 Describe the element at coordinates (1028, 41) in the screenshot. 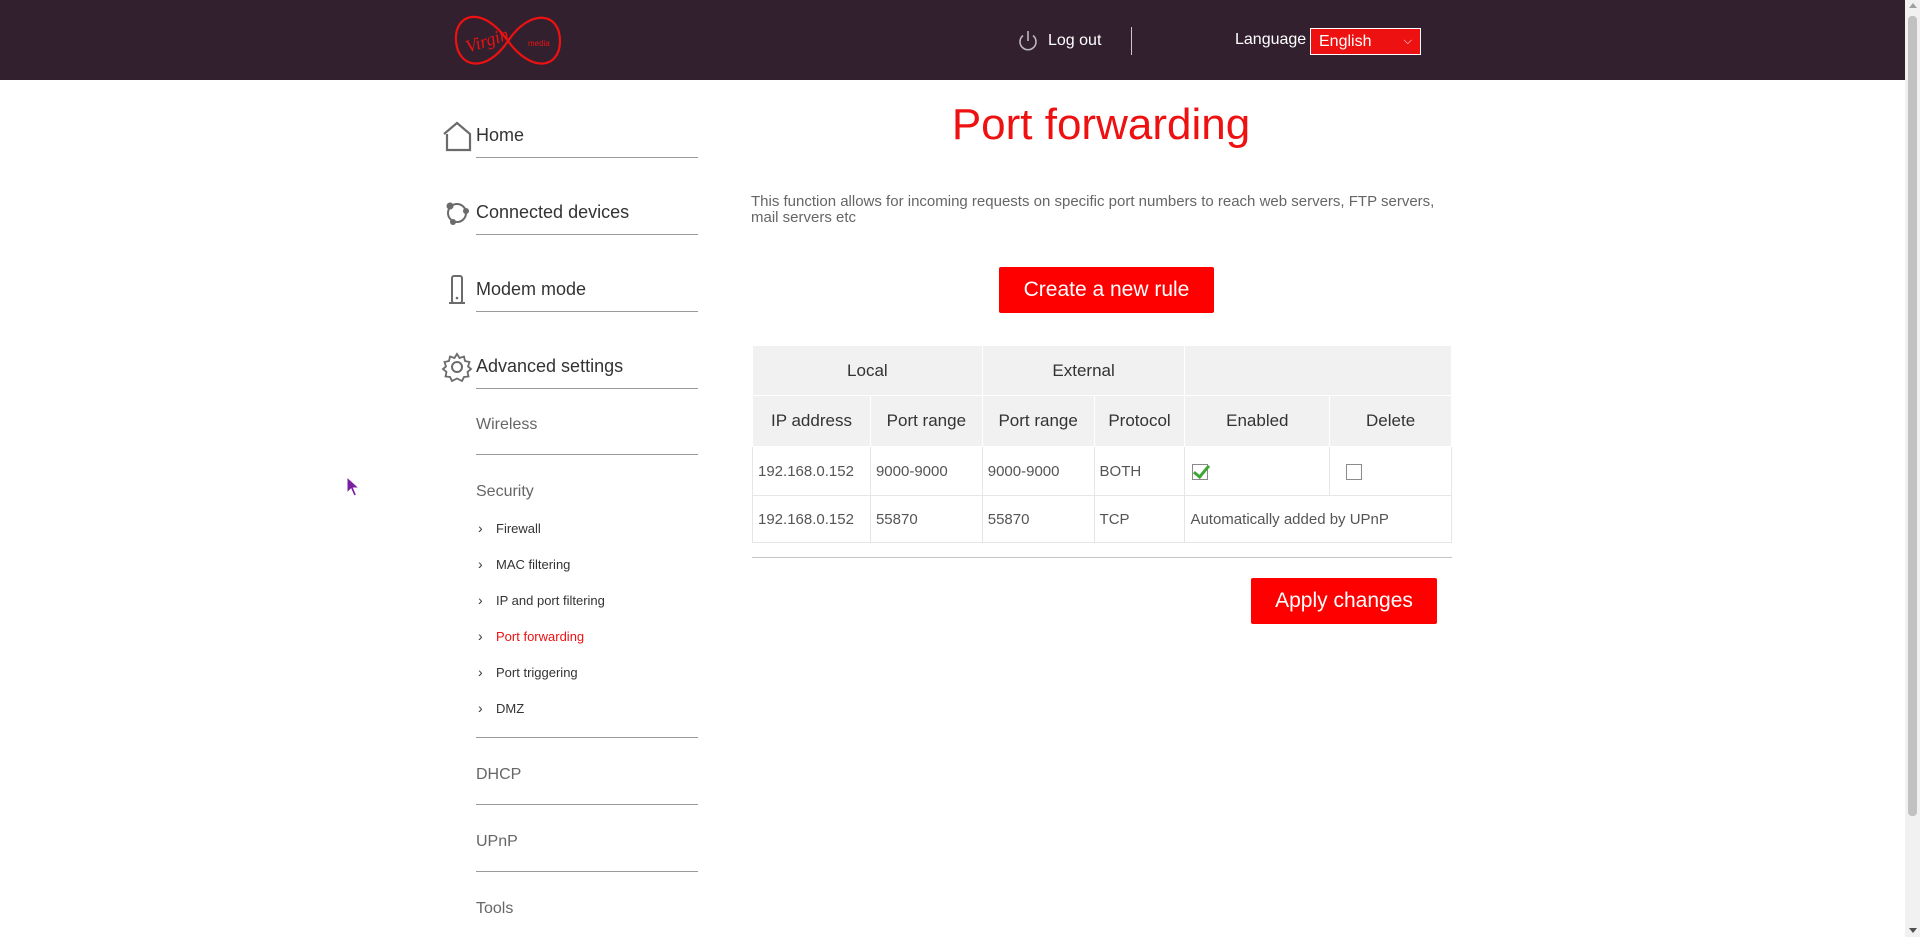

I see `power-icon` at that location.